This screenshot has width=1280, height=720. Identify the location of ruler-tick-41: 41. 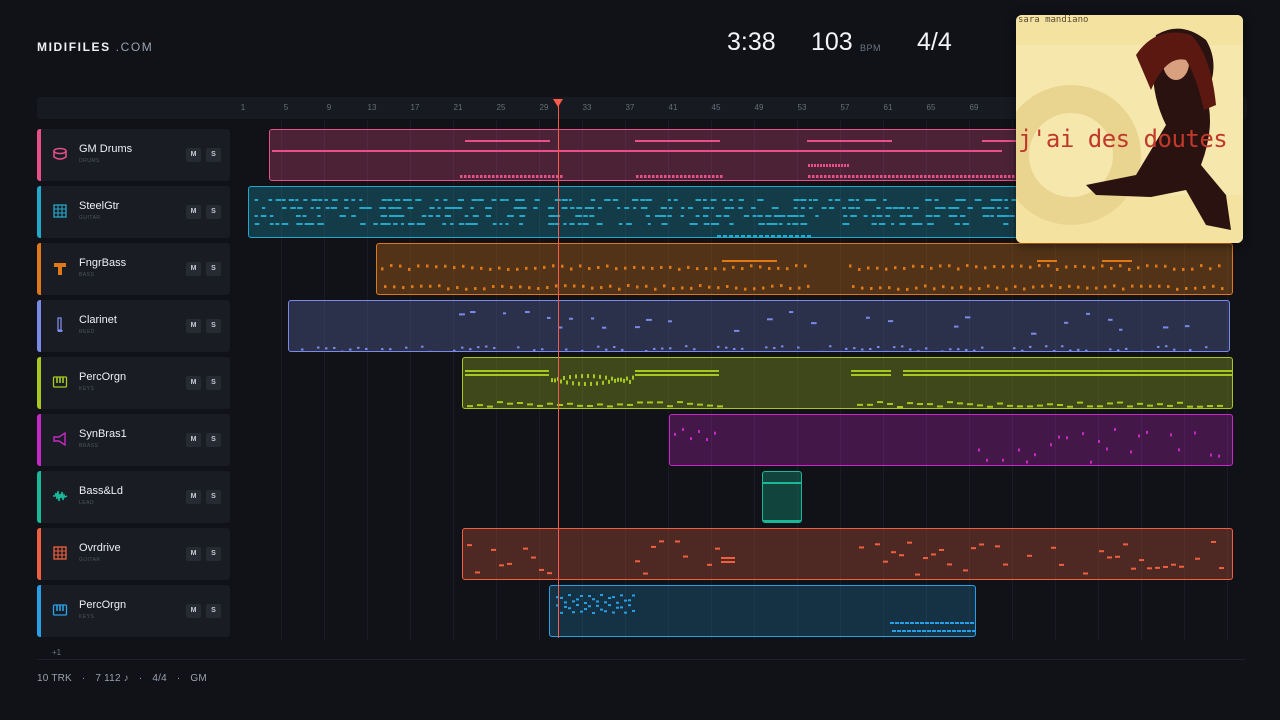
(673, 107).